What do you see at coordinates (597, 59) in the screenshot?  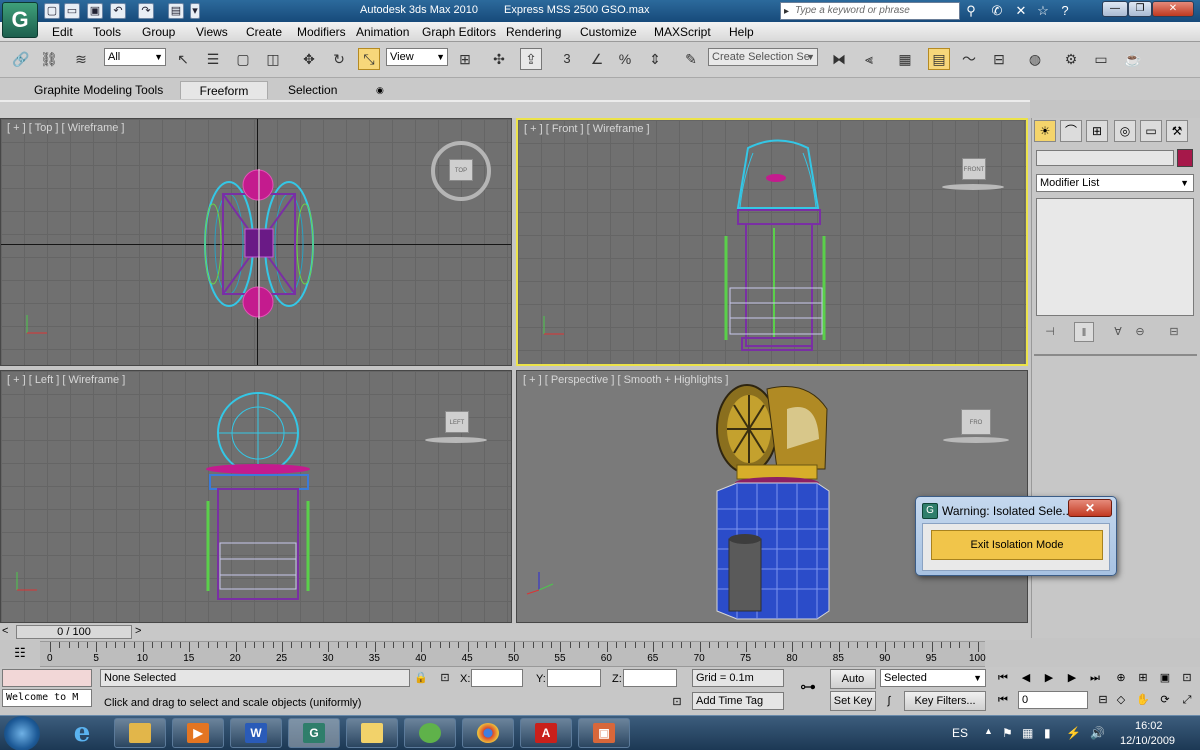 I see `angle-snap-icon: ∠` at bounding box center [597, 59].